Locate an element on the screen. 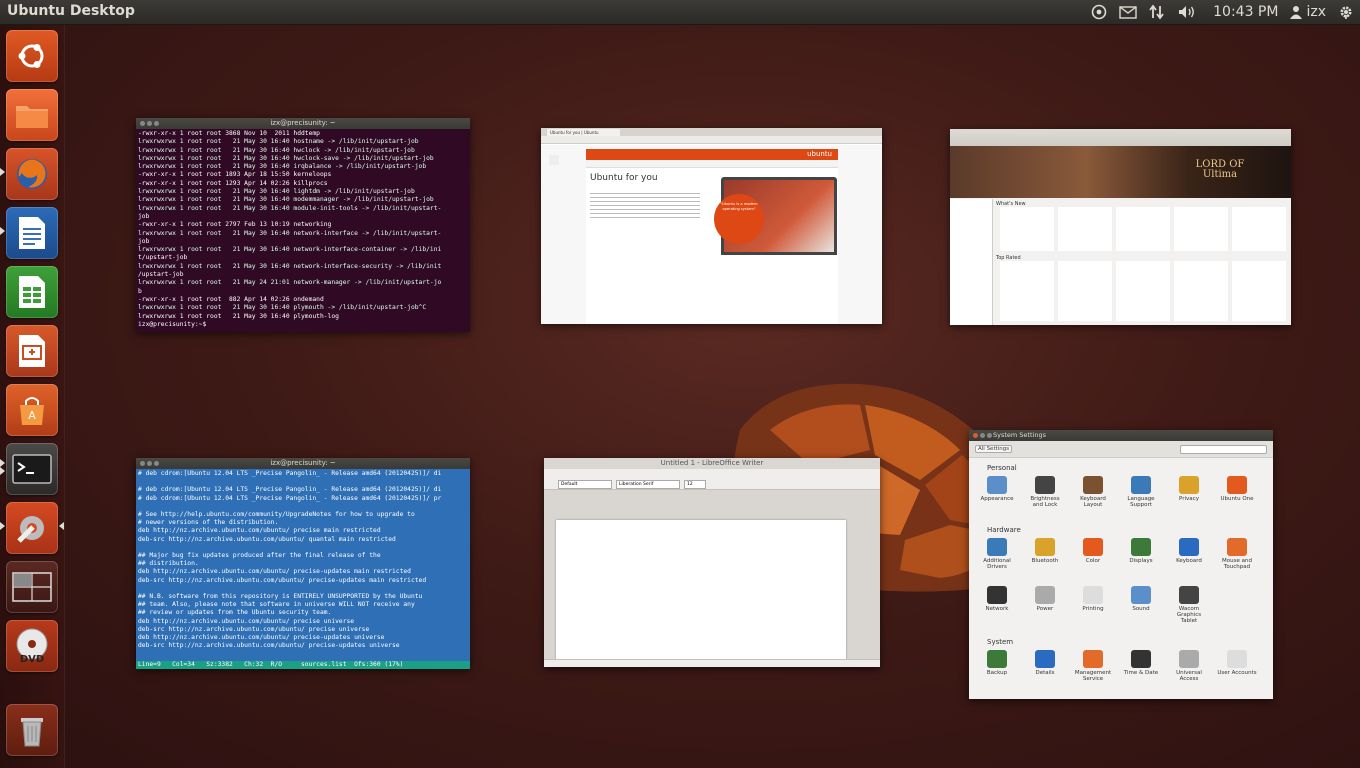 Image resolution: width=1360 pixels, height=768 pixels. terminal-icon is located at coordinates (32, 469).